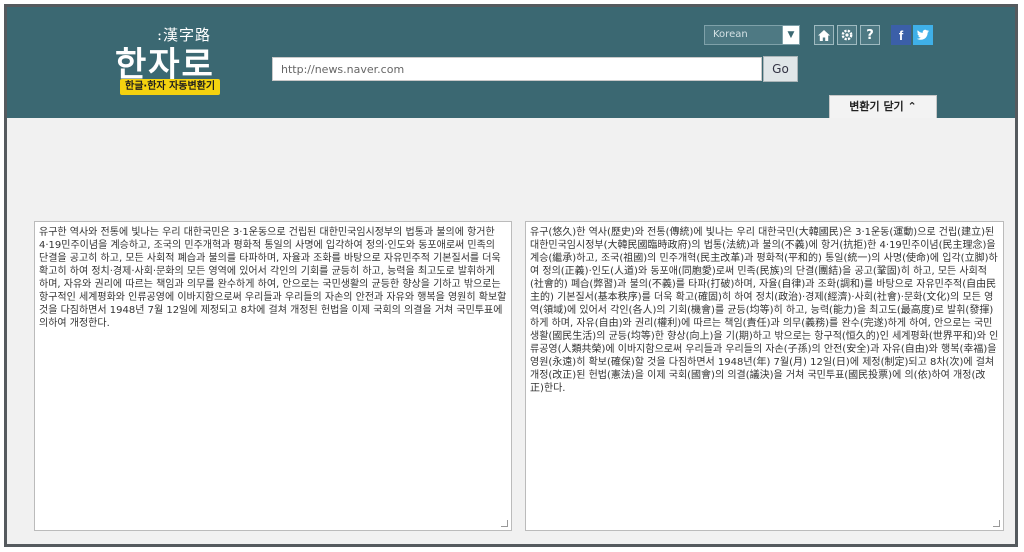  Describe the element at coordinates (170, 87) in the screenshot. I see `logo-badge: 한글·한자 자동변환기` at that location.